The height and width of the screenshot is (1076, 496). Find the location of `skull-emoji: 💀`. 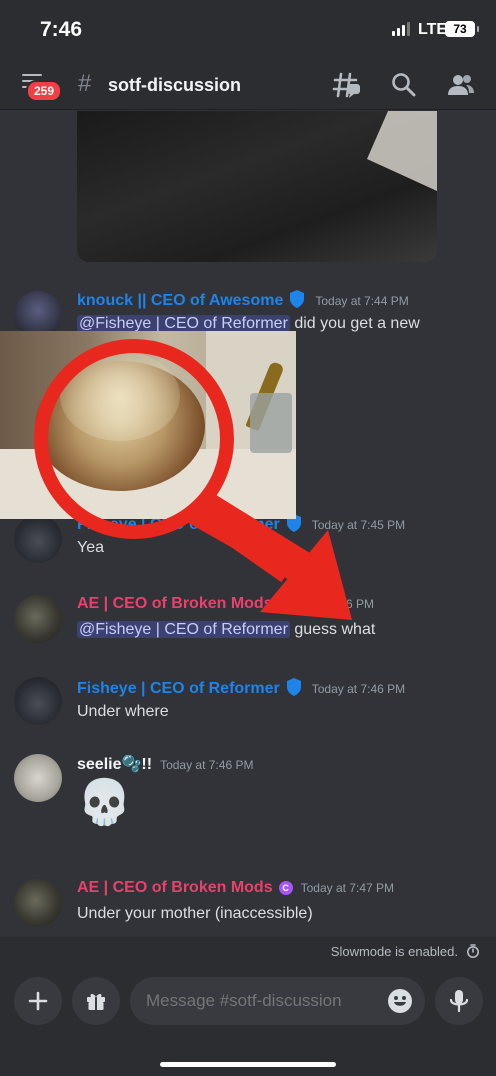

skull-emoji: 💀 is located at coordinates (104, 802).